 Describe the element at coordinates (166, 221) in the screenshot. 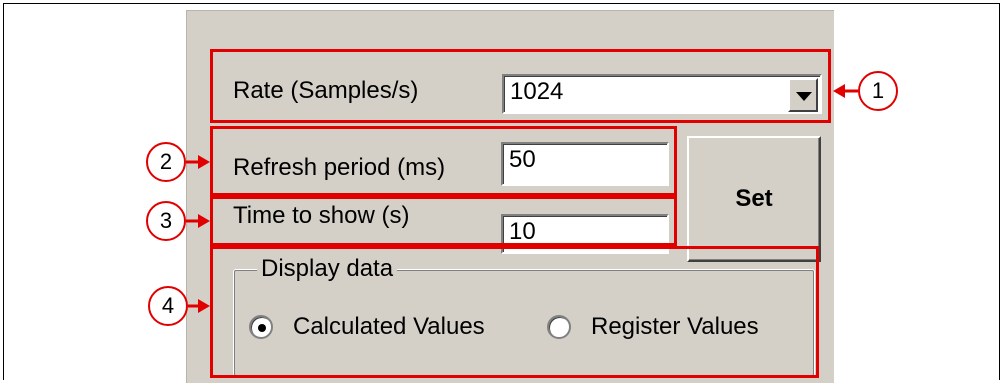

I see `callout-3: 3` at that location.